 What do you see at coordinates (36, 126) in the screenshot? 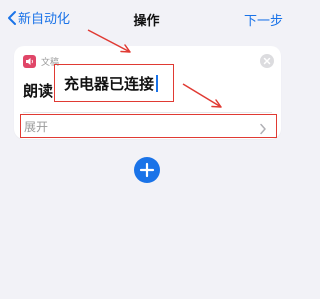
I see `expand-label: 展开` at bounding box center [36, 126].